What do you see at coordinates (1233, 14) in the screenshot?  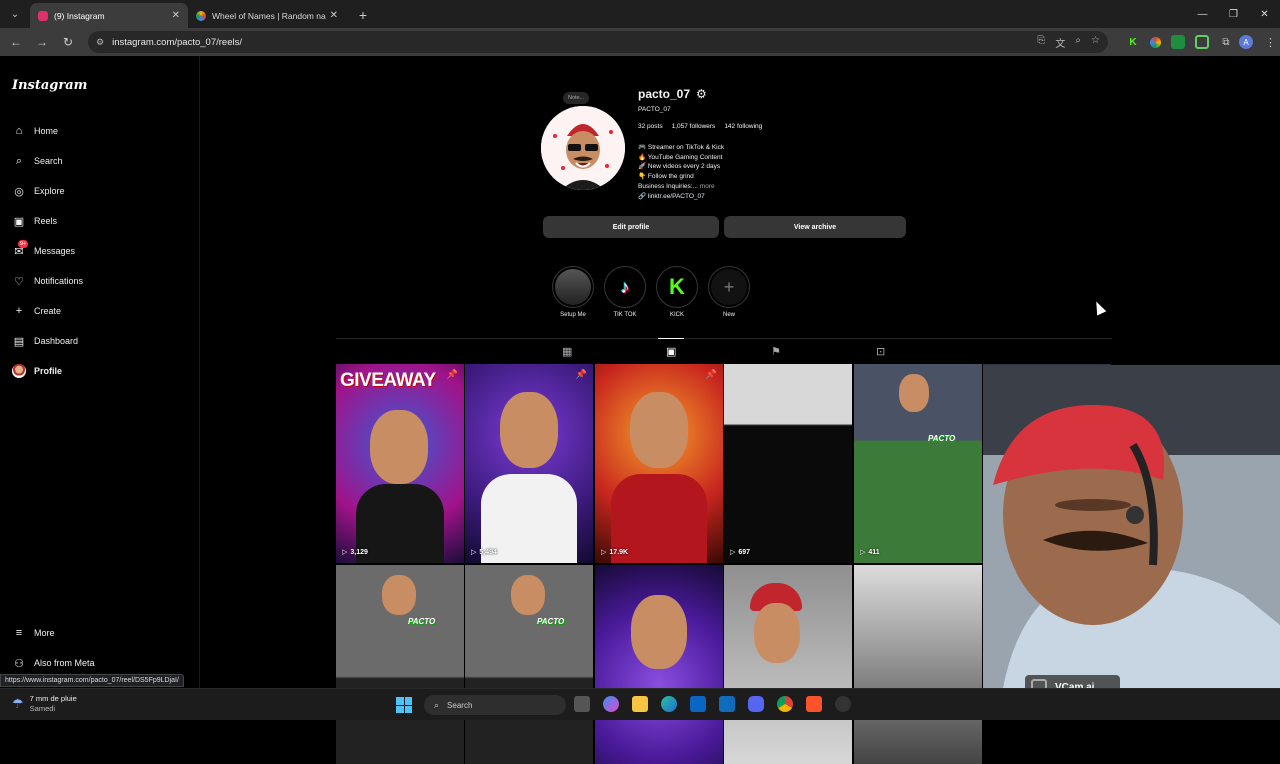 I see `restore-icon: ❐` at bounding box center [1233, 14].